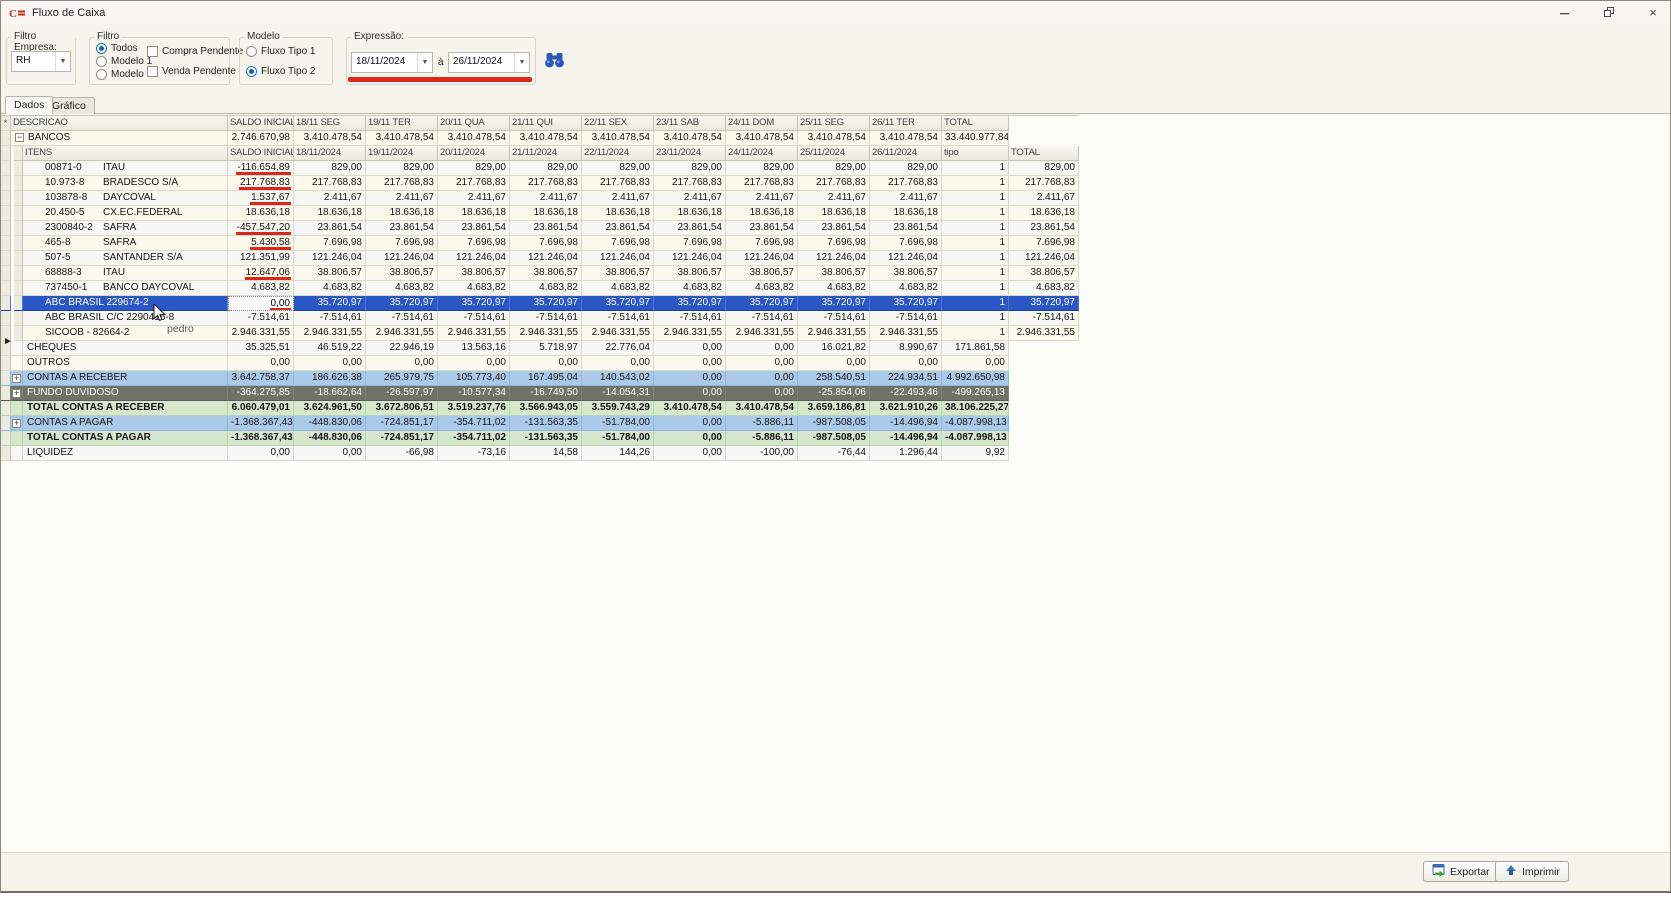 The image size is (1671, 898). Describe the element at coordinates (125, 378) in the screenshot. I see `summary-row-label: CONTAS A RECEBER` at that location.